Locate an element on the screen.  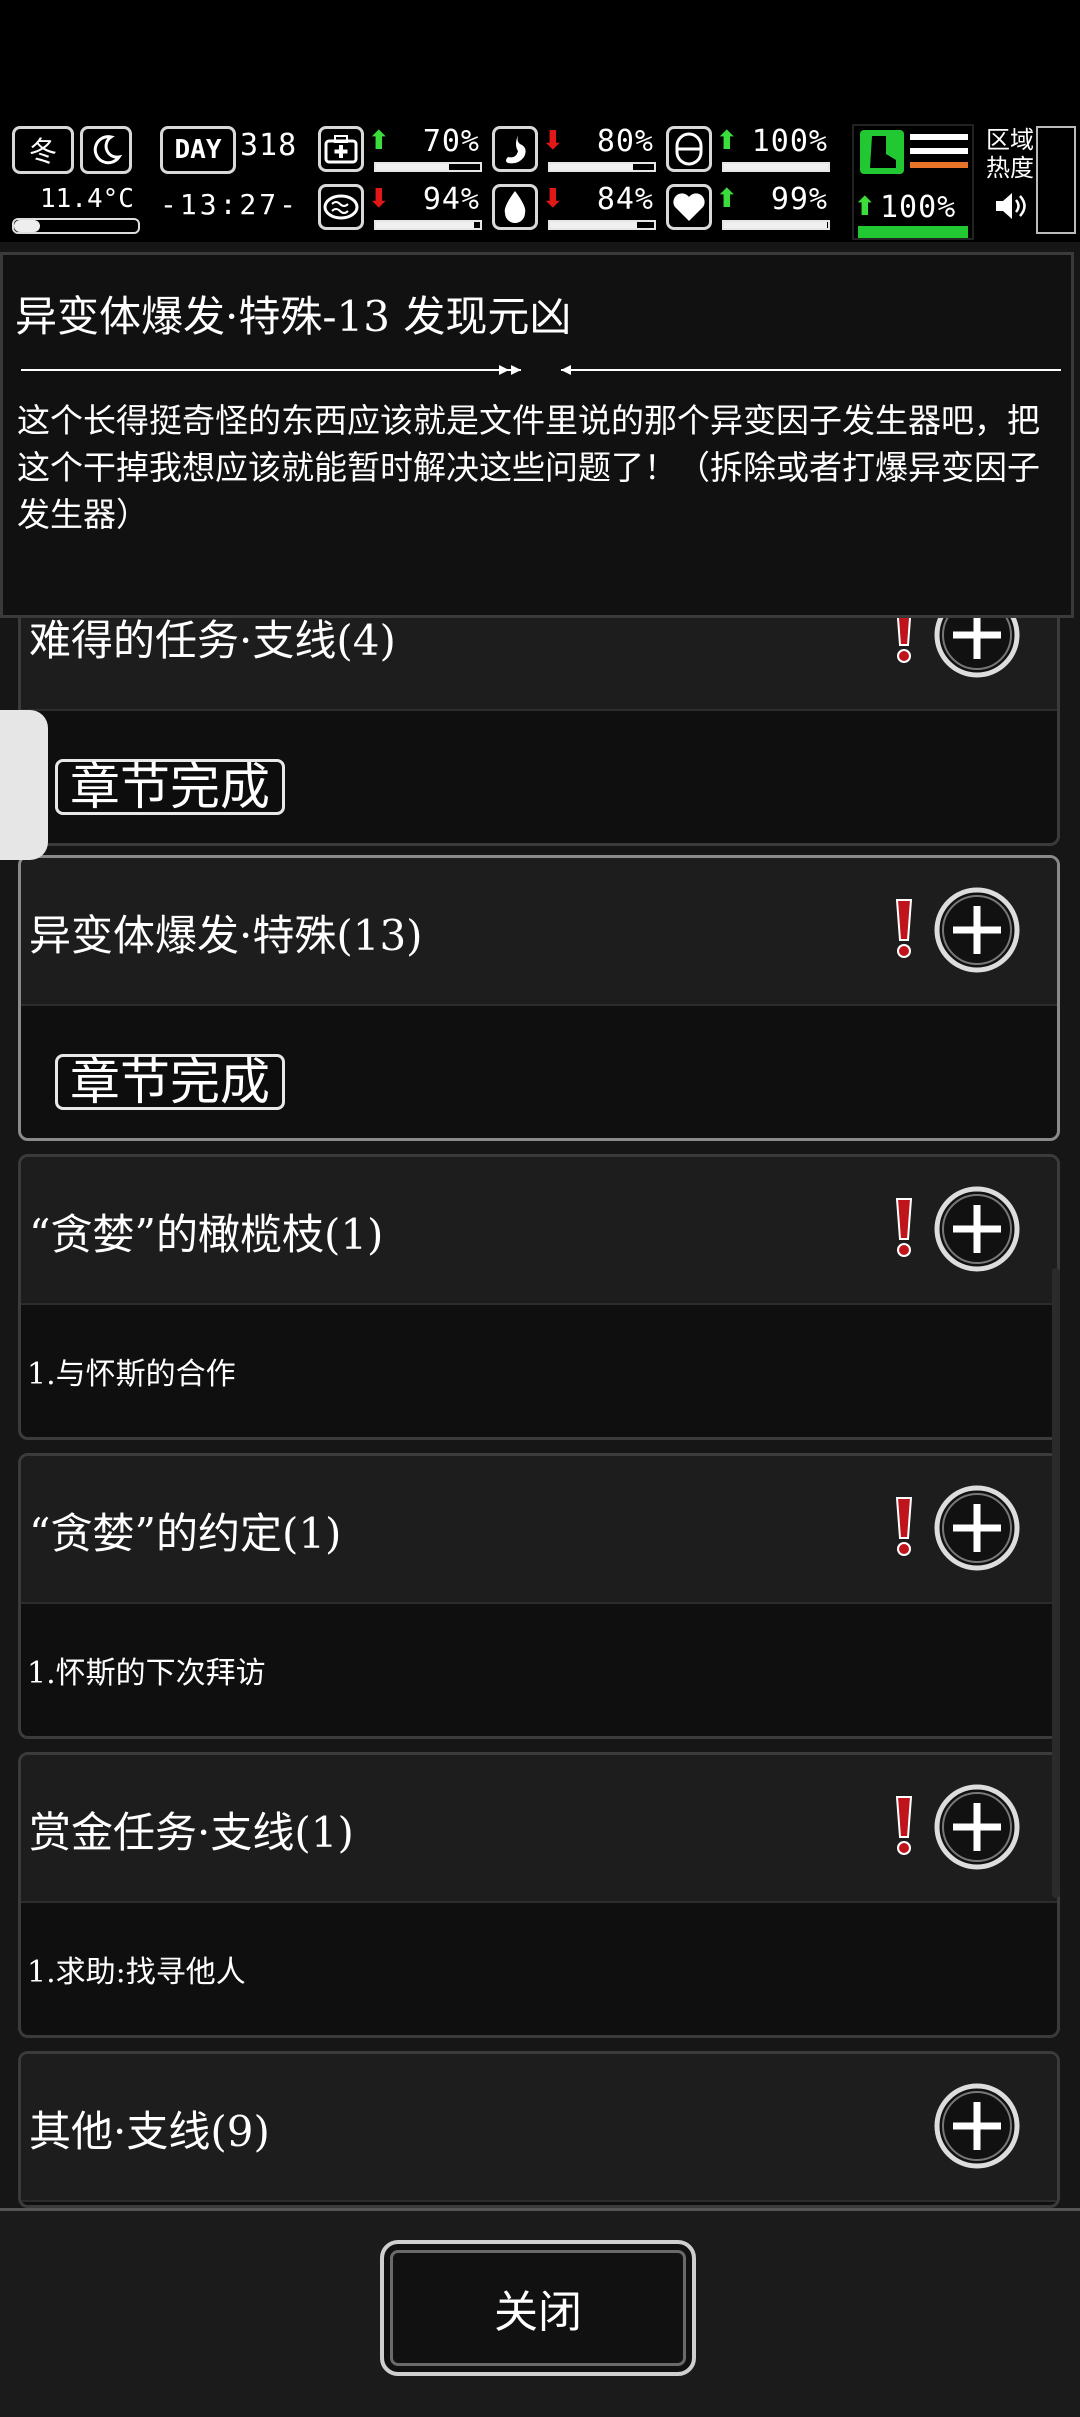
water-drop-icon is located at coordinates (515, 207).